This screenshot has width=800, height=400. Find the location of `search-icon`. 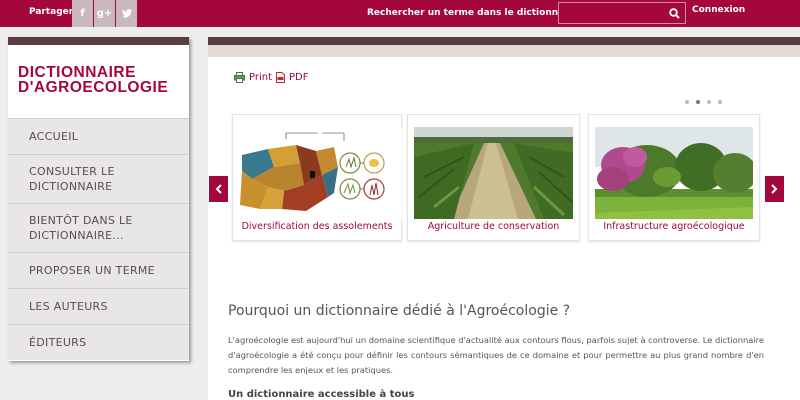

search-icon is located at coordinates (674, 13).